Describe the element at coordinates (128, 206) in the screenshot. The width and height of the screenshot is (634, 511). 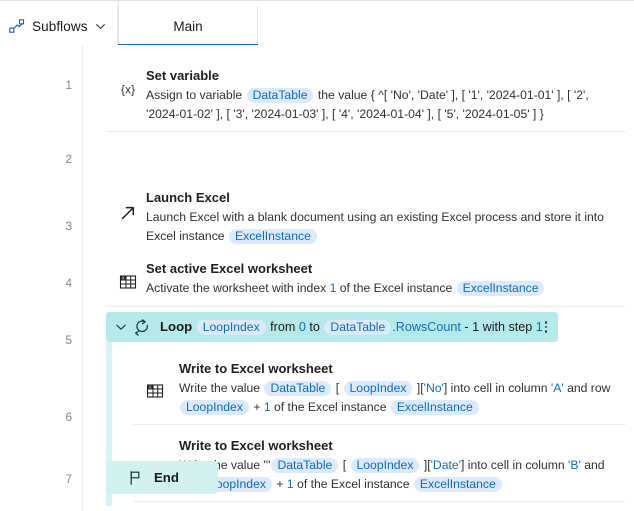
I see `launch-arrow-icon` at that location.